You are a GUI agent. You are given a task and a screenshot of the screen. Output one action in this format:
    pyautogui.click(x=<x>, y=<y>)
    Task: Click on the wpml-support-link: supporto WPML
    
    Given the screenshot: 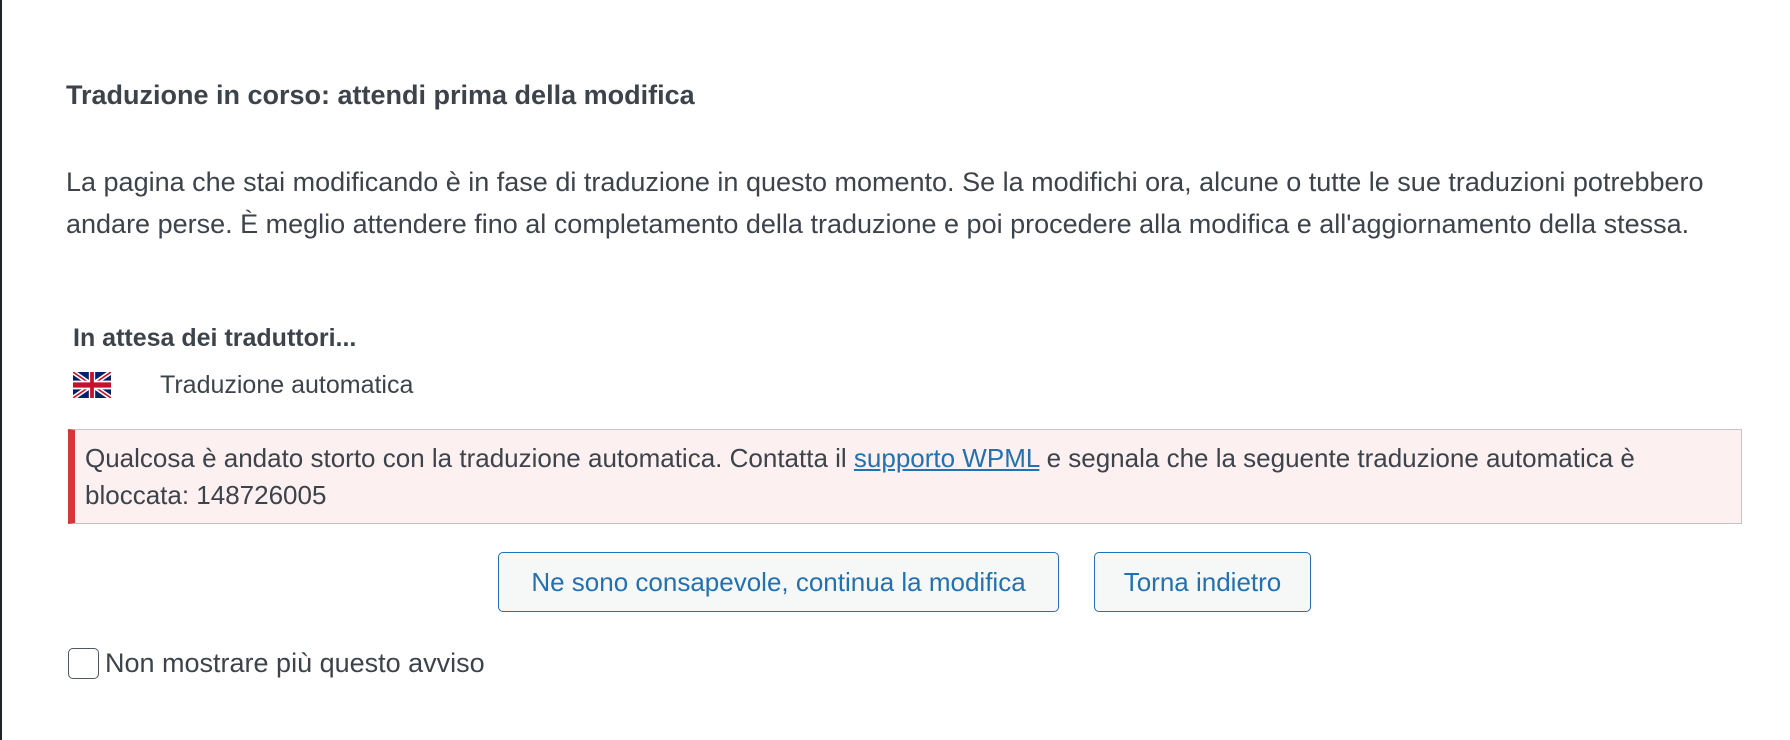 What is the action you would take?
    pyautogui.click(x=946, y=458)
    